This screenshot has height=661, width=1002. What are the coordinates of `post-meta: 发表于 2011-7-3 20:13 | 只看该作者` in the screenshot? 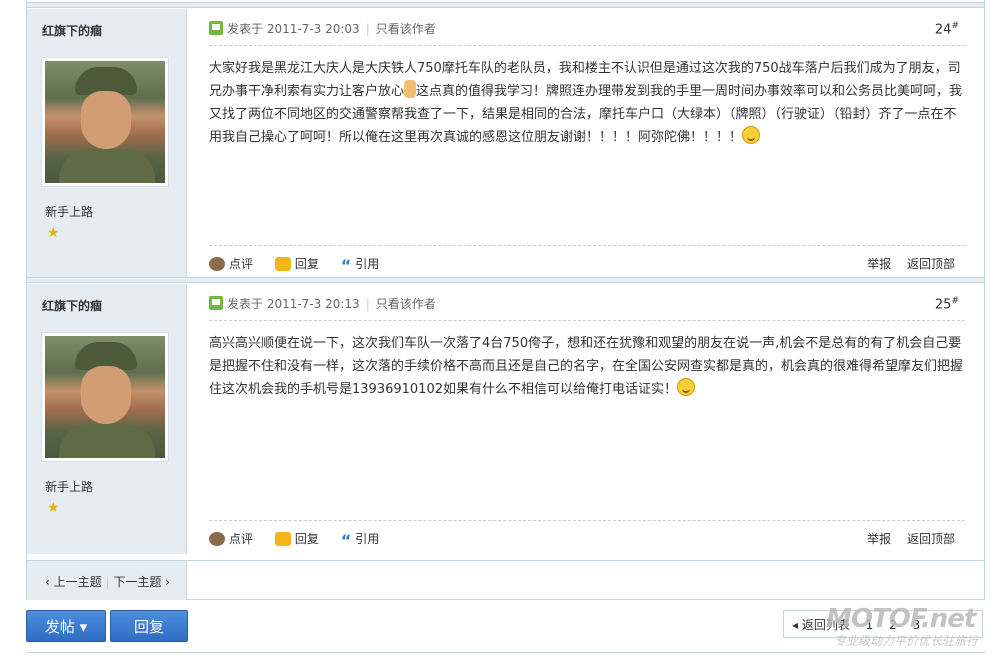 It's located at (322, 304).